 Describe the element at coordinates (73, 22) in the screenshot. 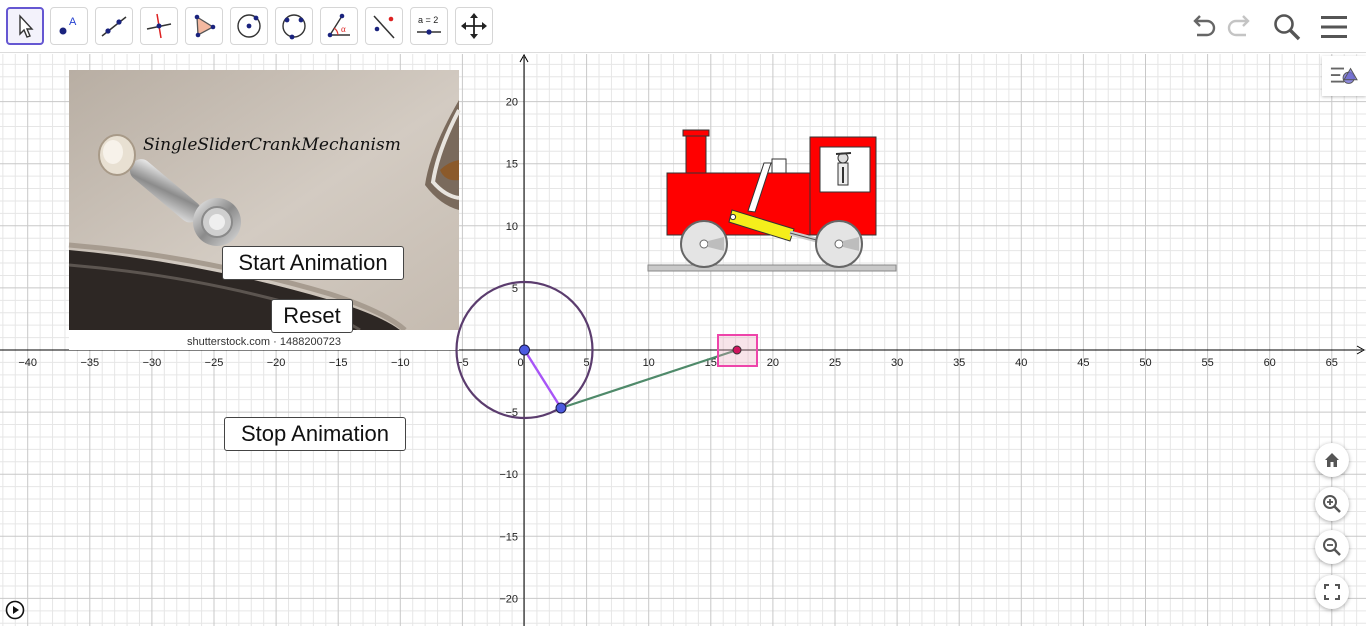

I see `svg-text: A` at that location.